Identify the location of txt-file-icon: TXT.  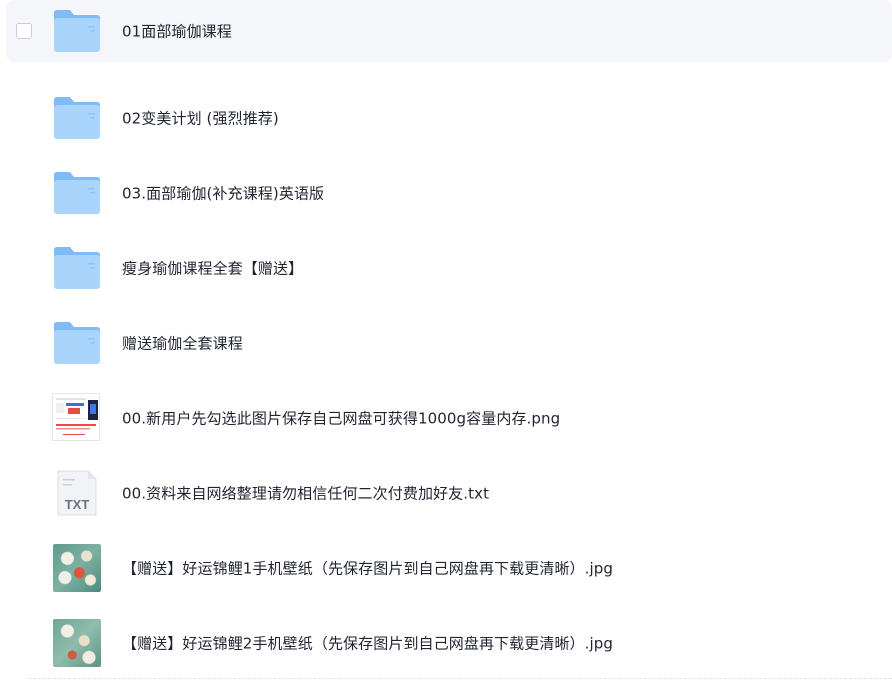
(77, 493).